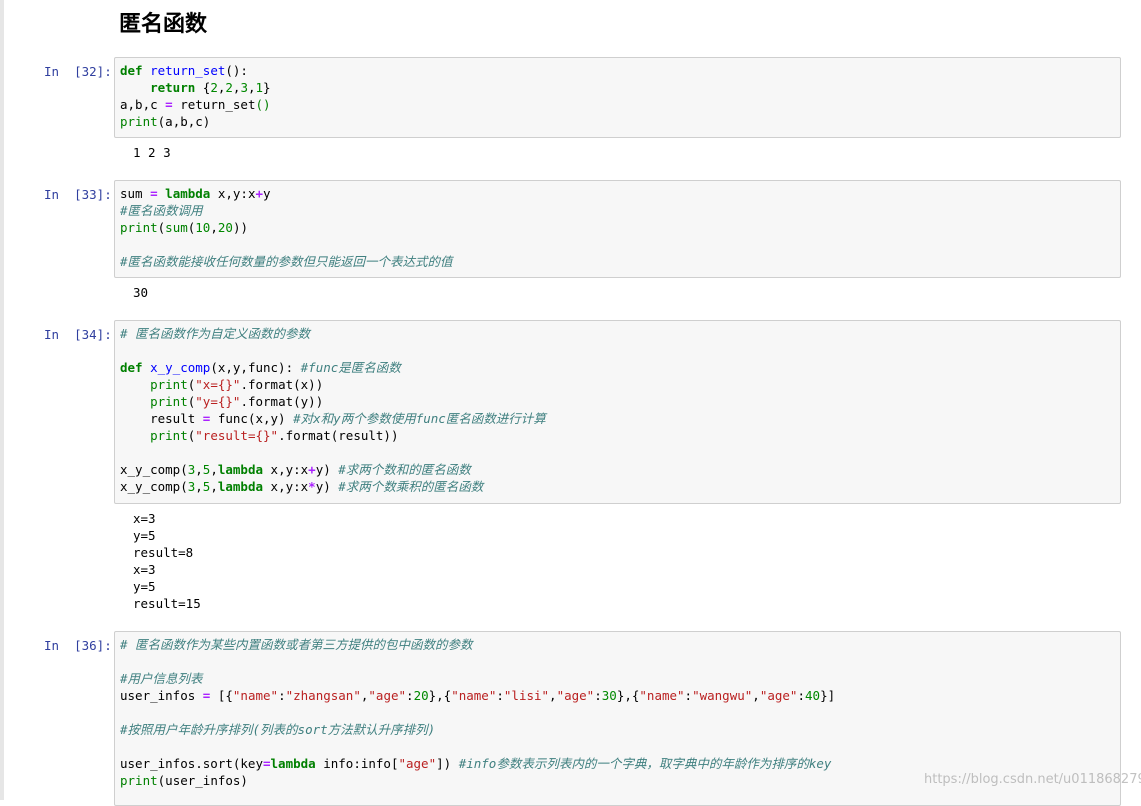 The width and height of the screenshot is (1141, 806). I want to click on cell-prompt: In [32]:, so click(78, 71).